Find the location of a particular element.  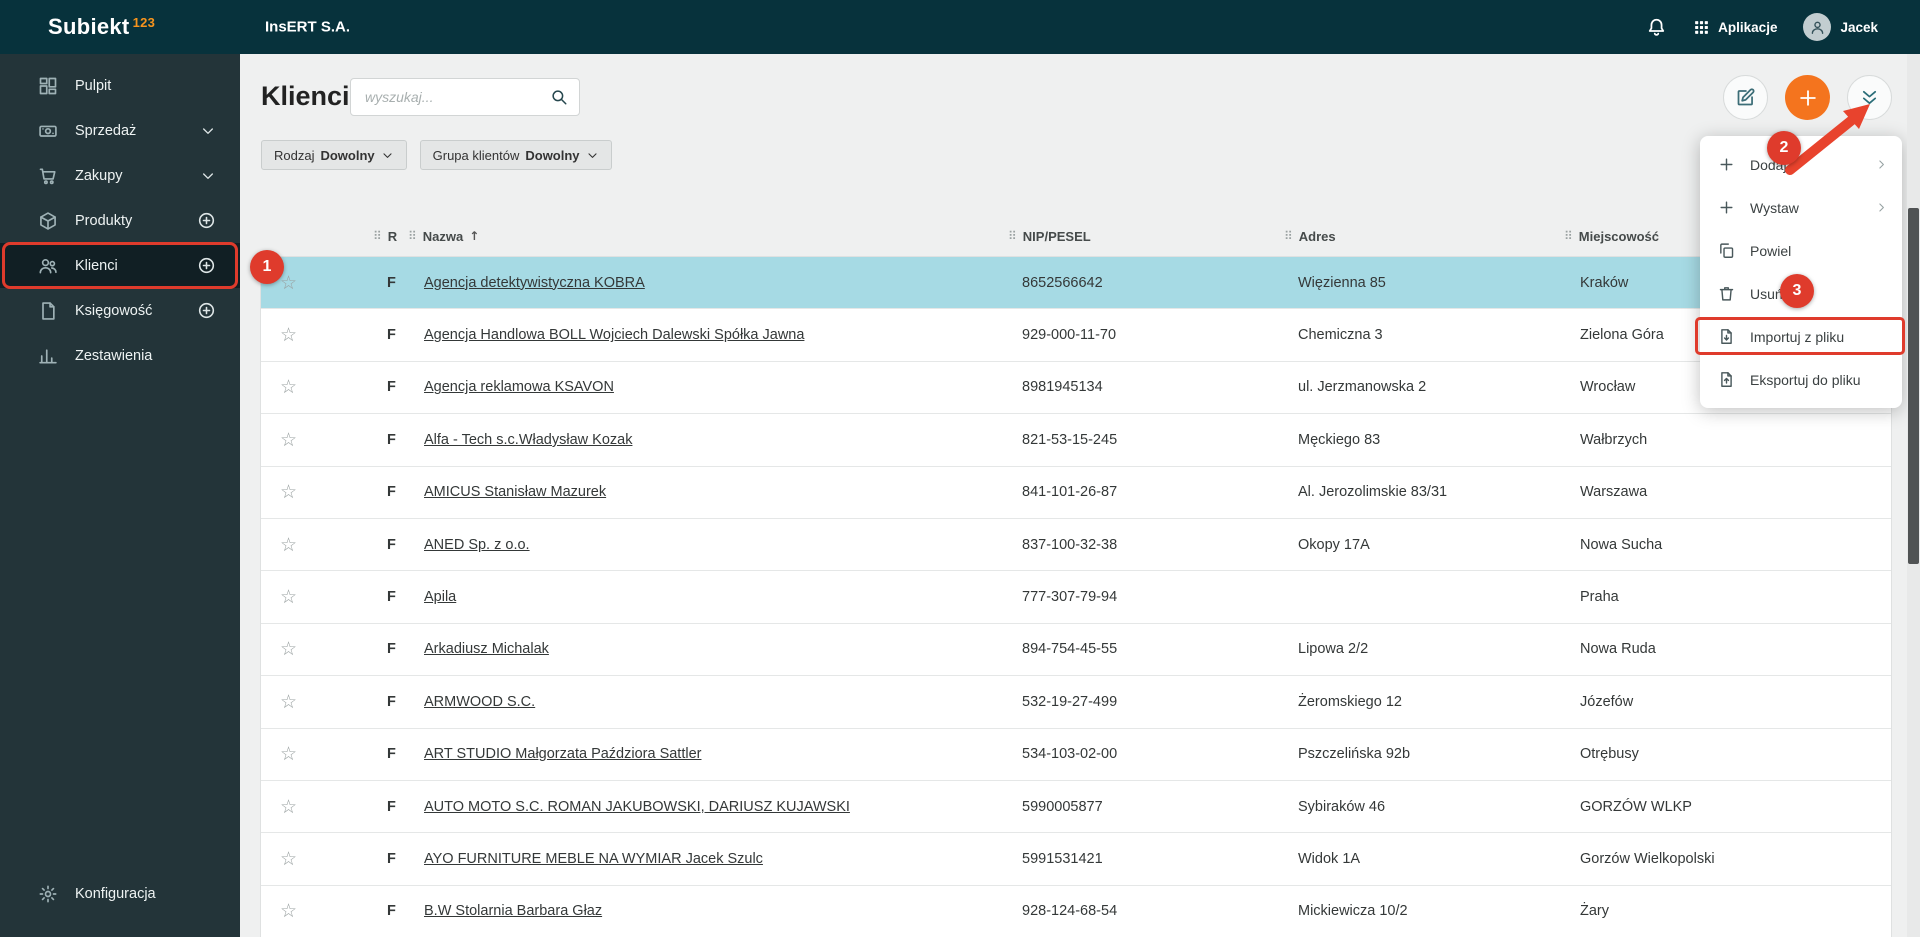

sidebar-item-klienci: Klienci is located at coordinates (120, 265).